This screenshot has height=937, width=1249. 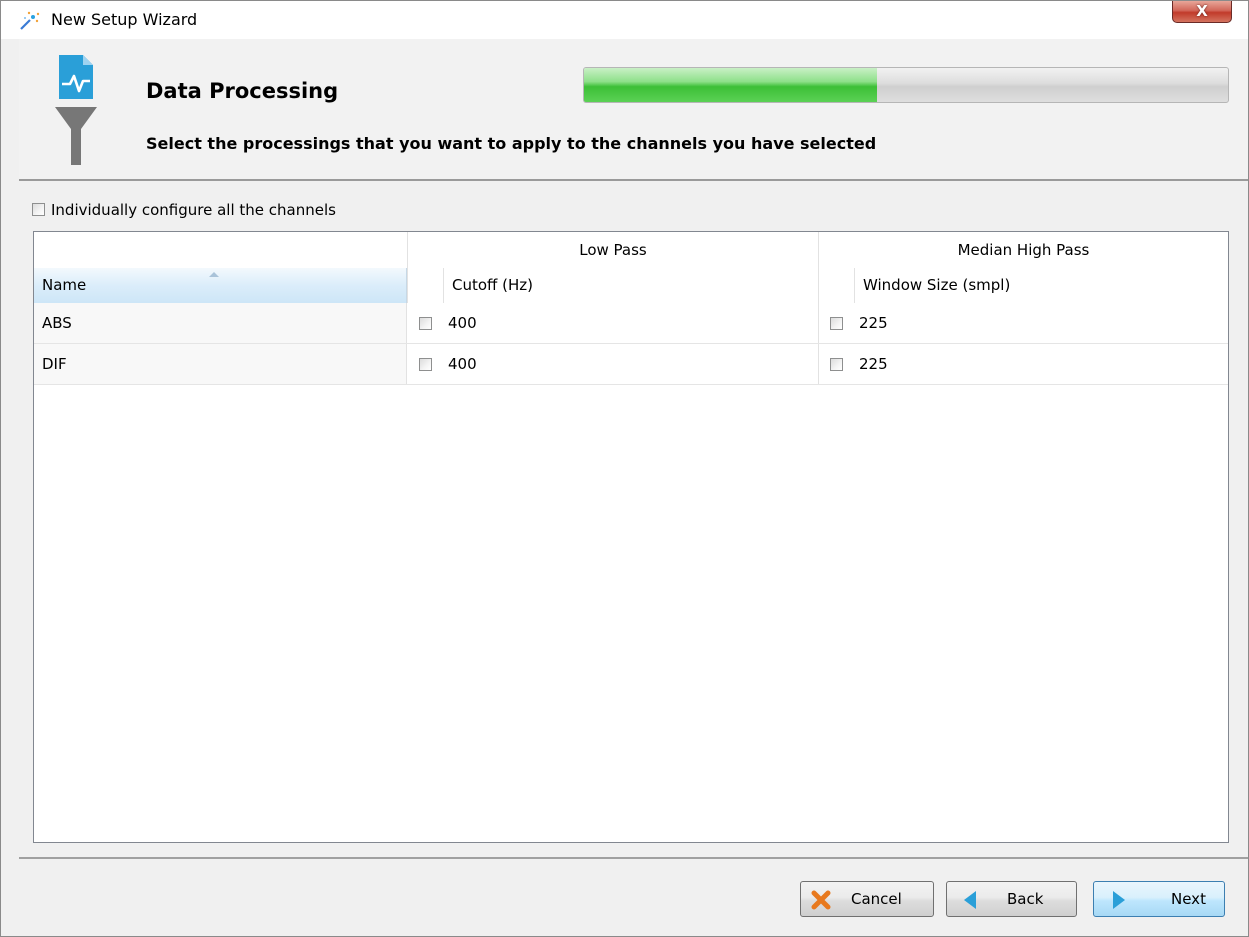 What do you see at coordinates (1159, 899) in the screenshot?
I see `next-button: Next` at bounding box center [1159, 899].